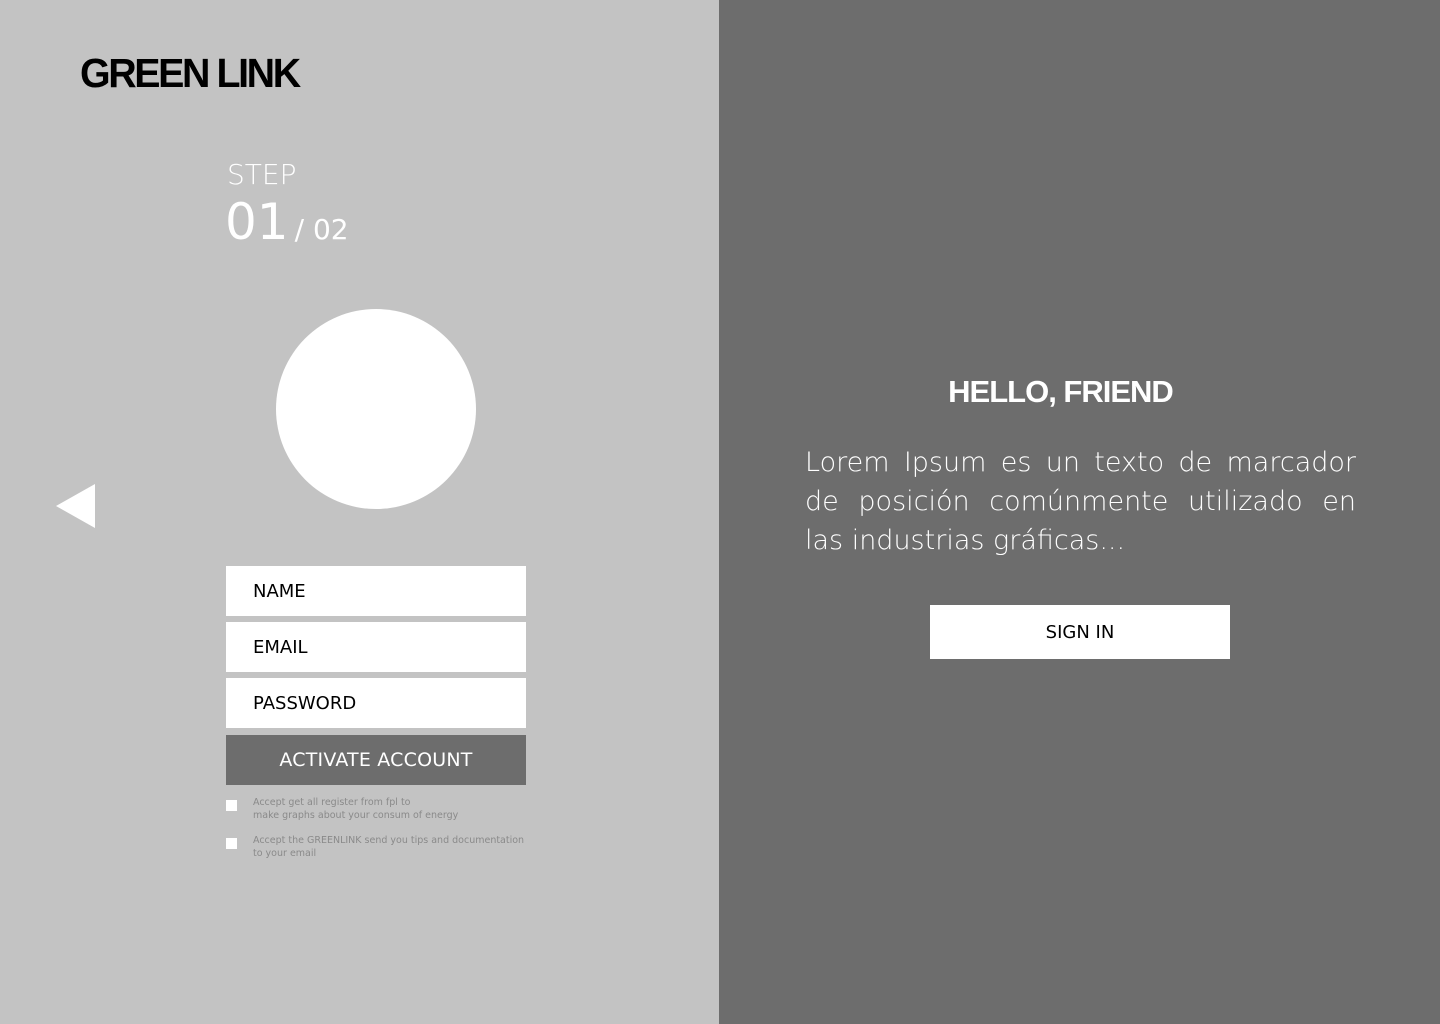 Image resolution: width=1440 pixels, height=1024 pixels. I want to click on back-arrow-icon, so click(76, 506).